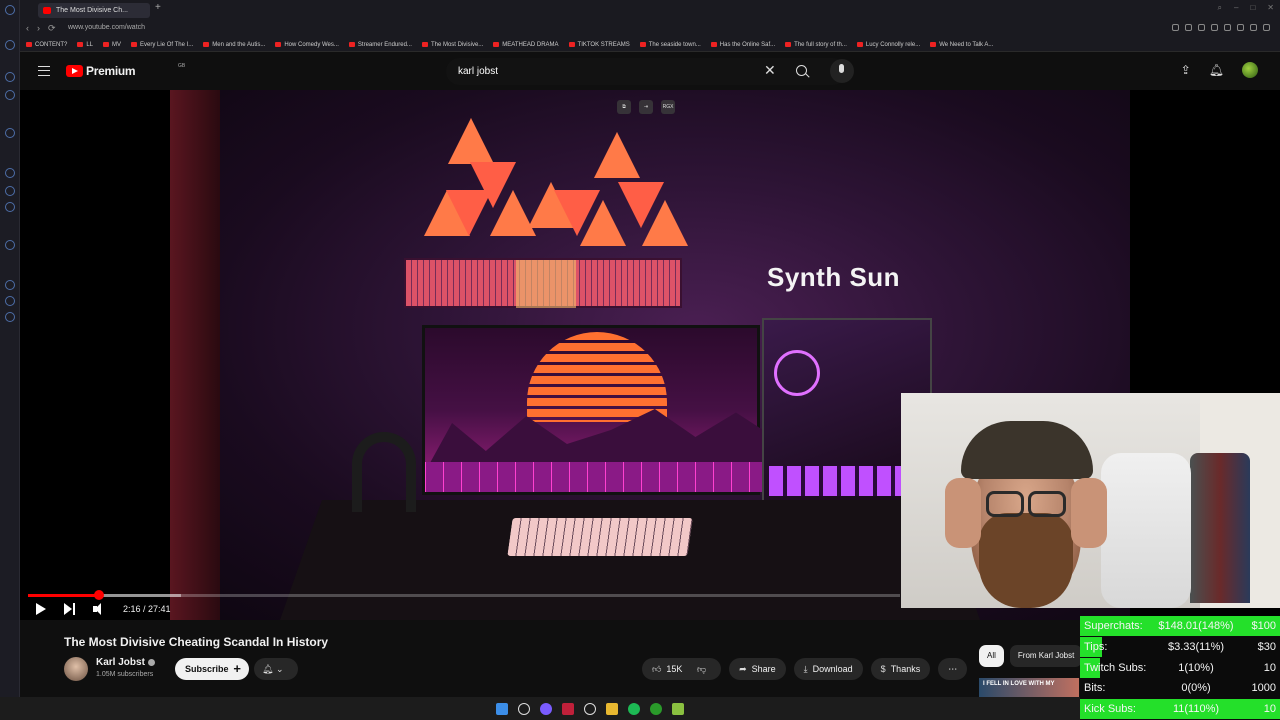  I want to click on minimize-icon: –, so click(1236, 8).